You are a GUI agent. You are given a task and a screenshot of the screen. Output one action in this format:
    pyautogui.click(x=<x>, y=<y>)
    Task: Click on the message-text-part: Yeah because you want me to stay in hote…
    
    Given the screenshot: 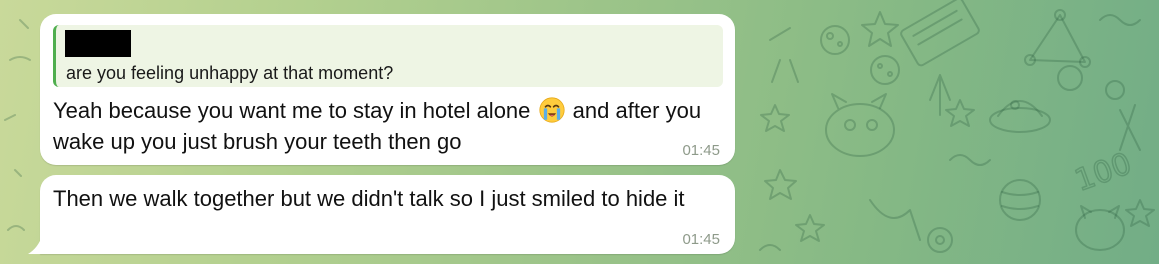 What is the action you would take?
    pyautogui.click(x=292, y=110)
    